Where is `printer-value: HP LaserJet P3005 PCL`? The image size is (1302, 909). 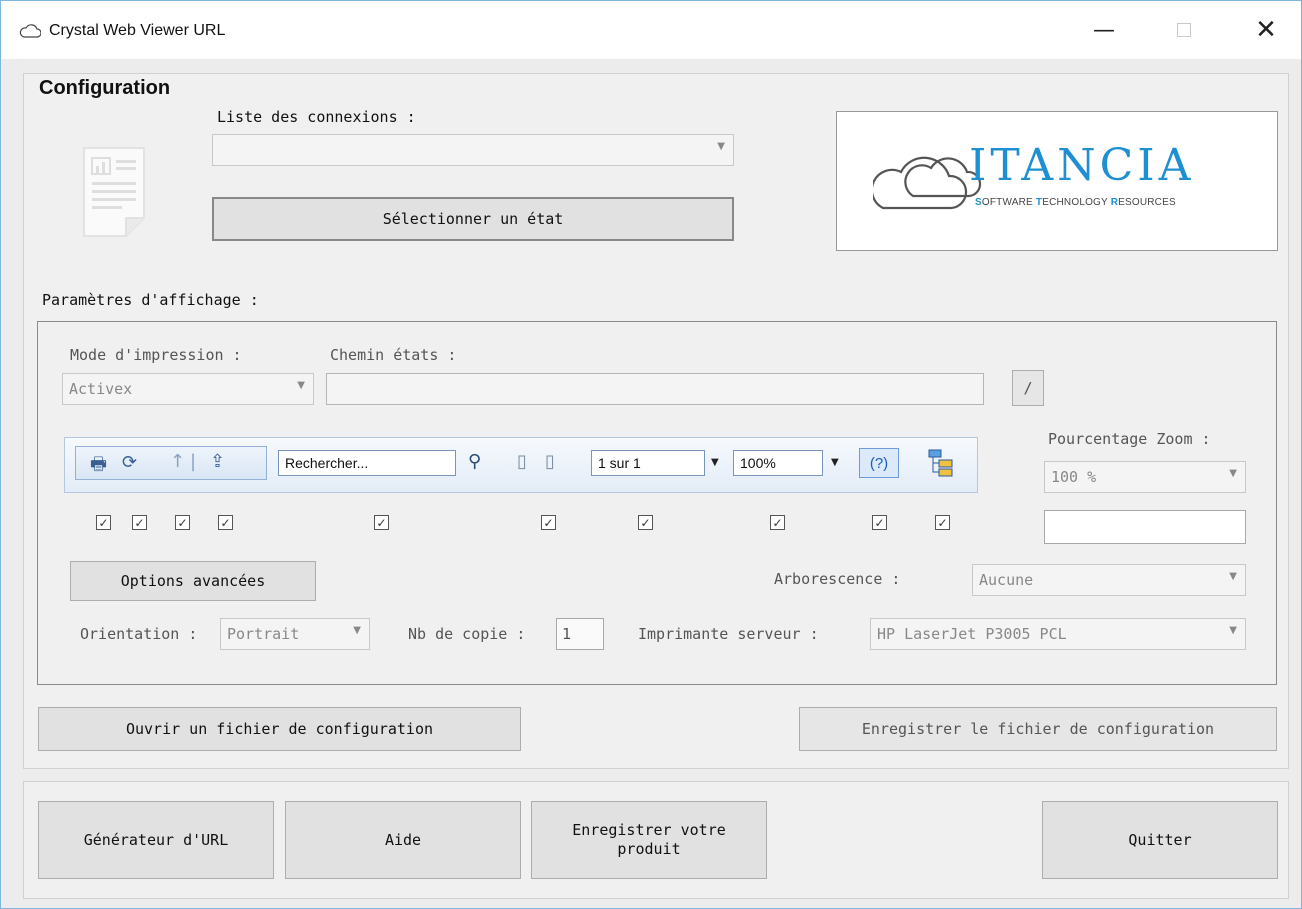
printer-value: HP LaserJet P3005 PCL is located at coordinates (972, 634).